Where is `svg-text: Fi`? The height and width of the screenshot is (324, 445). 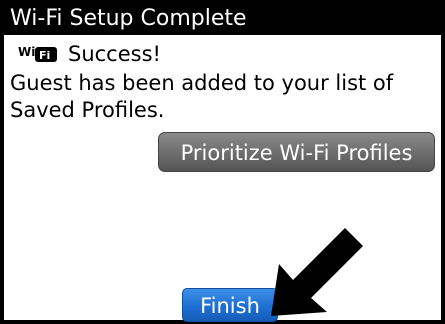
svg-text: Fi is located at coordinates (44, 55).